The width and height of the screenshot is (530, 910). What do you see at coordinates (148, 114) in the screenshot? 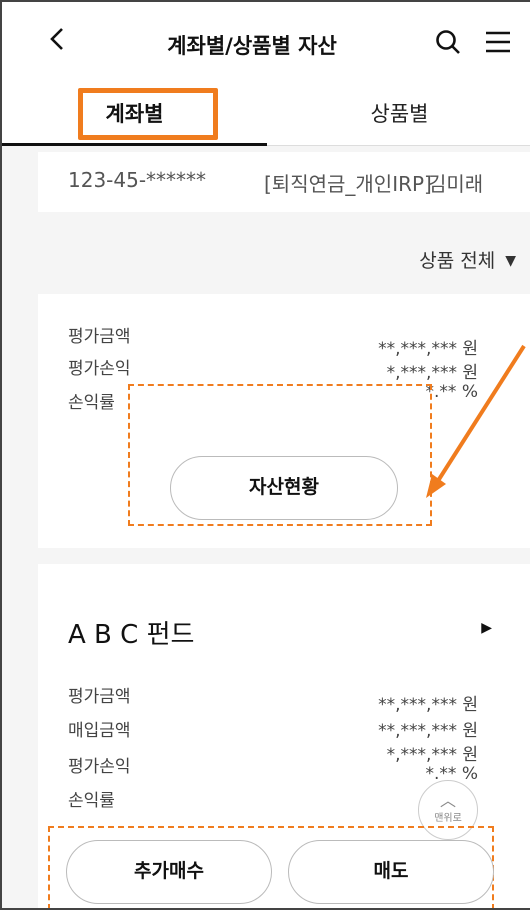
I see `tab-highlight-box` at bounding box center [148, 114].